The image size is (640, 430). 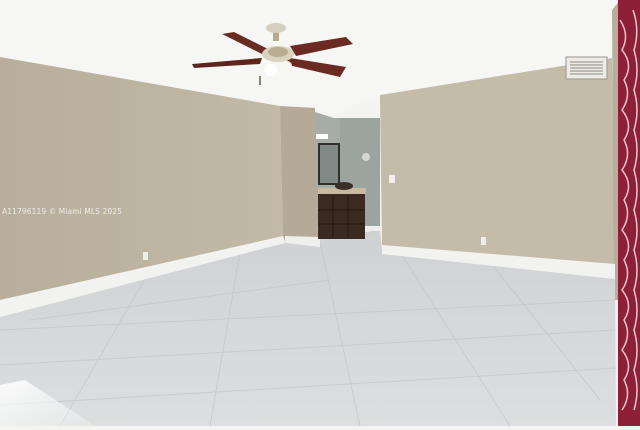 I want to click on vessel-sink, so click(x=344, y=186).